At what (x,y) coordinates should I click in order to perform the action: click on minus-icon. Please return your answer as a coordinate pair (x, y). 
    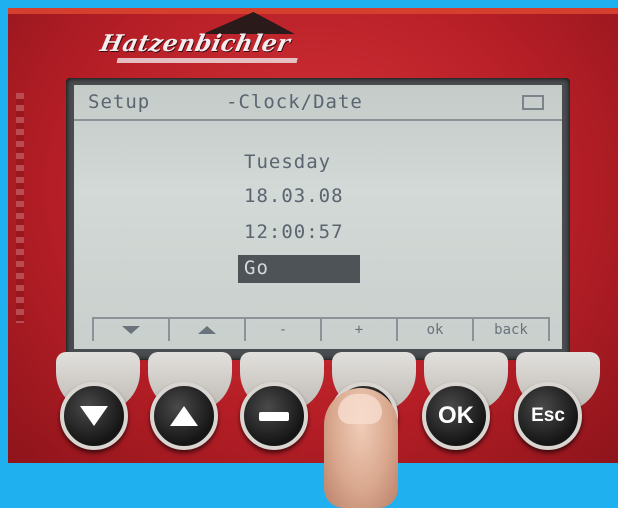
    Looking at the image, I should click on (274, 416).